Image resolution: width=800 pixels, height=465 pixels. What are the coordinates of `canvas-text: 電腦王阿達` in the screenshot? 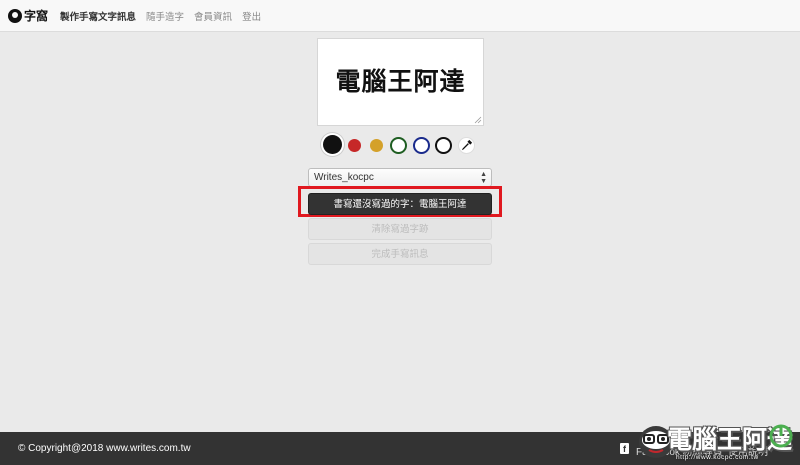 It's located at (400, 81).